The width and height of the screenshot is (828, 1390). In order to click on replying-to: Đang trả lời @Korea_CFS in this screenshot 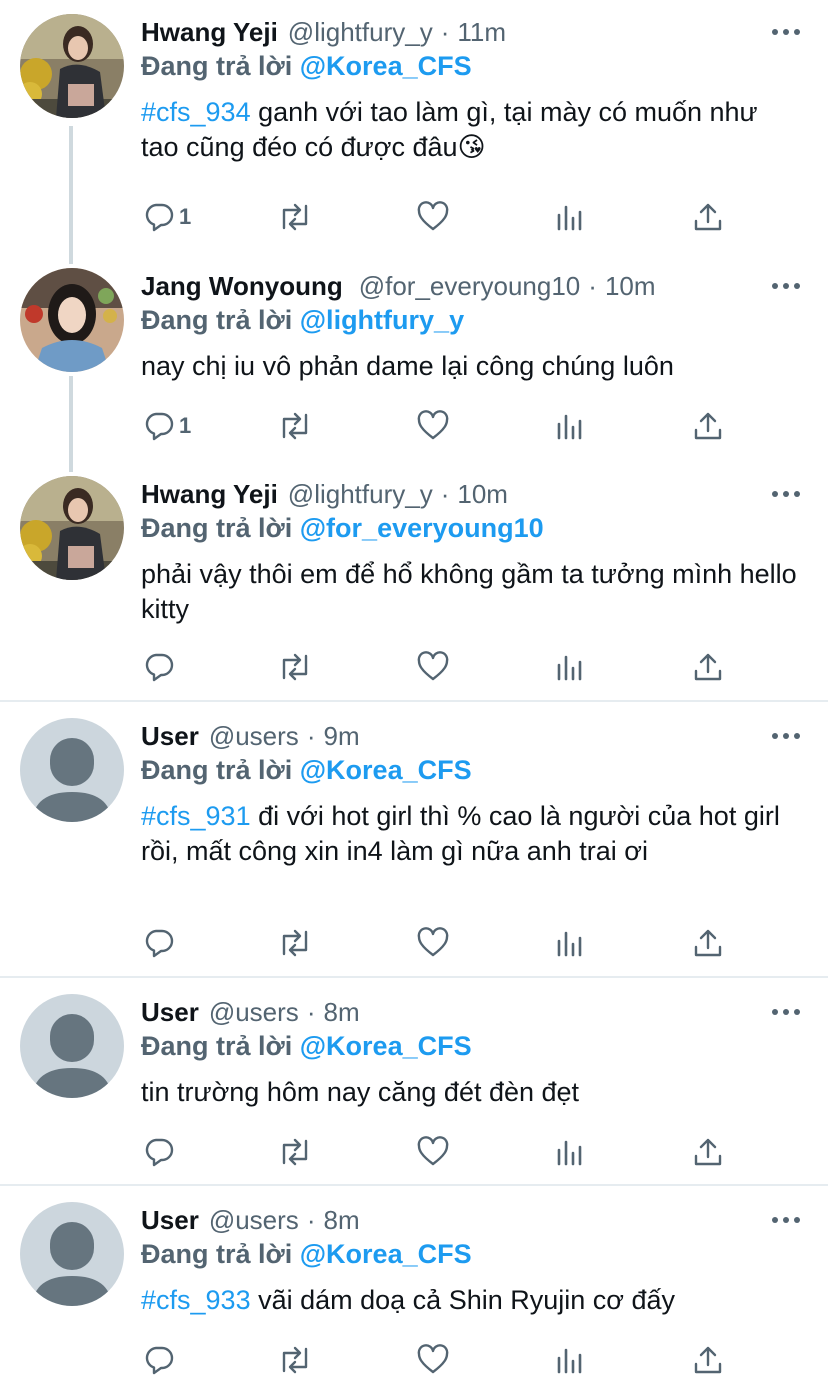, I will do `click(306, 1046)`.